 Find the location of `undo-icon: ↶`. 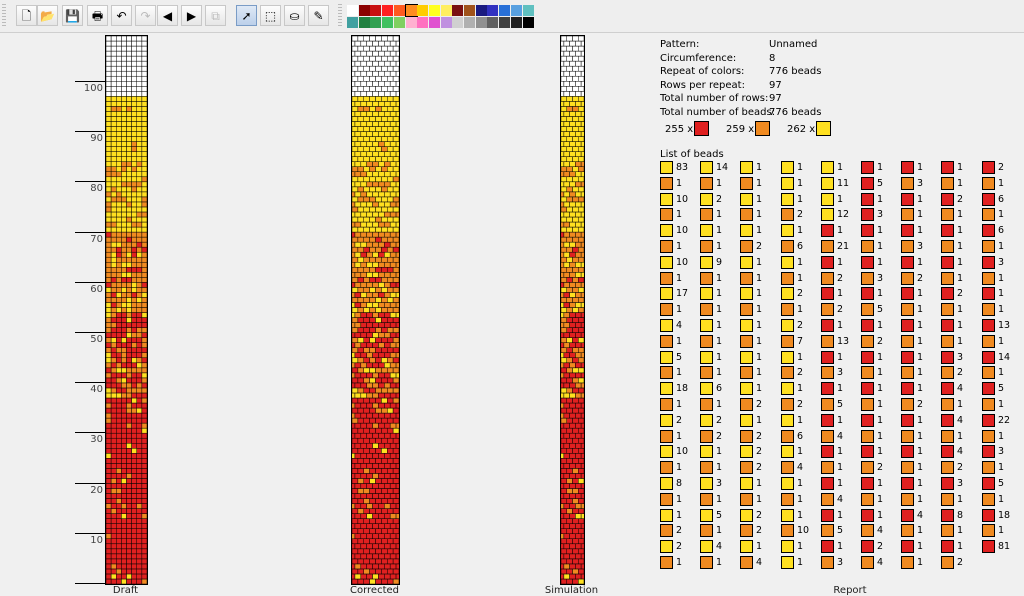

undo-icon: ↶ is located at coordinates (121, 15).